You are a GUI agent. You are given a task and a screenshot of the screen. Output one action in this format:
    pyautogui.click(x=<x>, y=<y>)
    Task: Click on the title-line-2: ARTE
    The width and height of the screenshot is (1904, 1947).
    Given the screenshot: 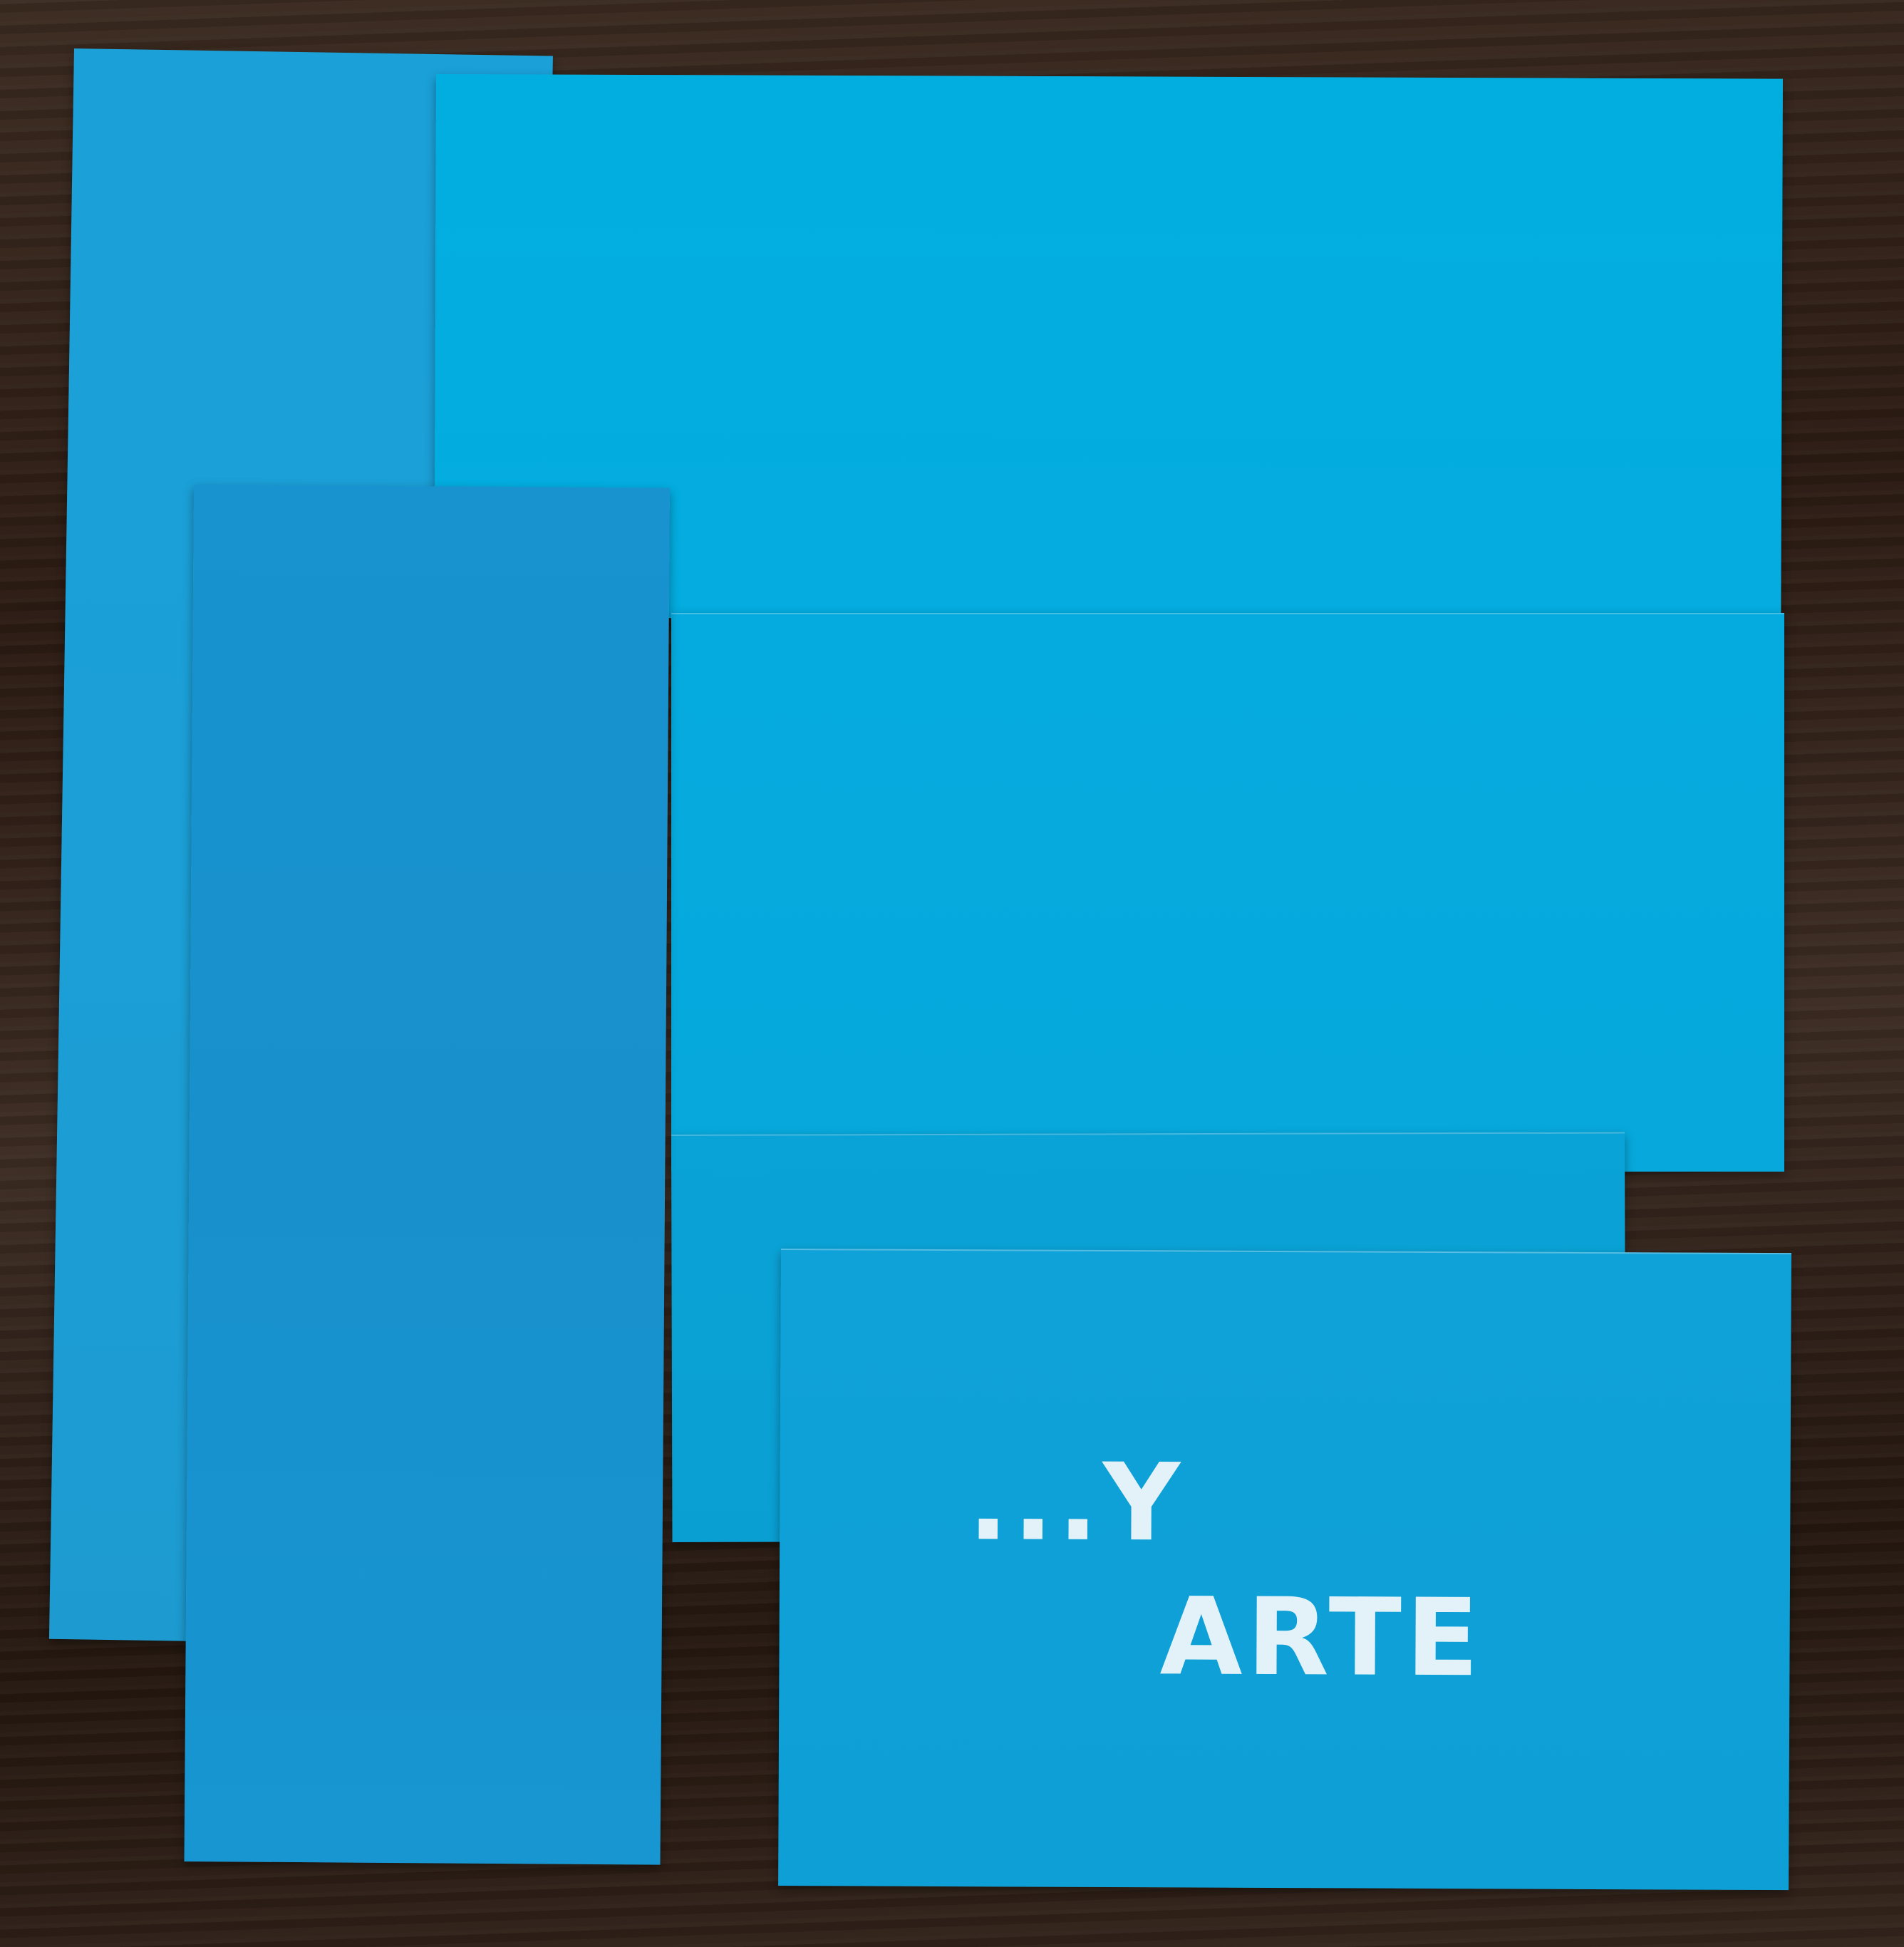 What is the action you would take?
    pyautogui.click(x=1321, y=1638)
    